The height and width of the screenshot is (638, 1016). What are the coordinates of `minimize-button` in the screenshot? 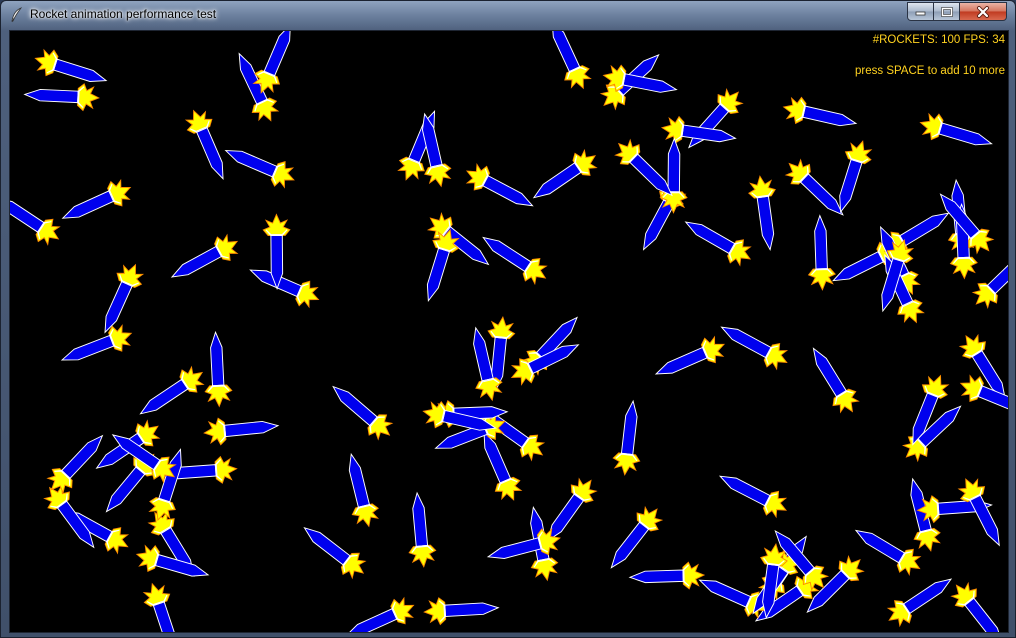 It's located at (920, 11).